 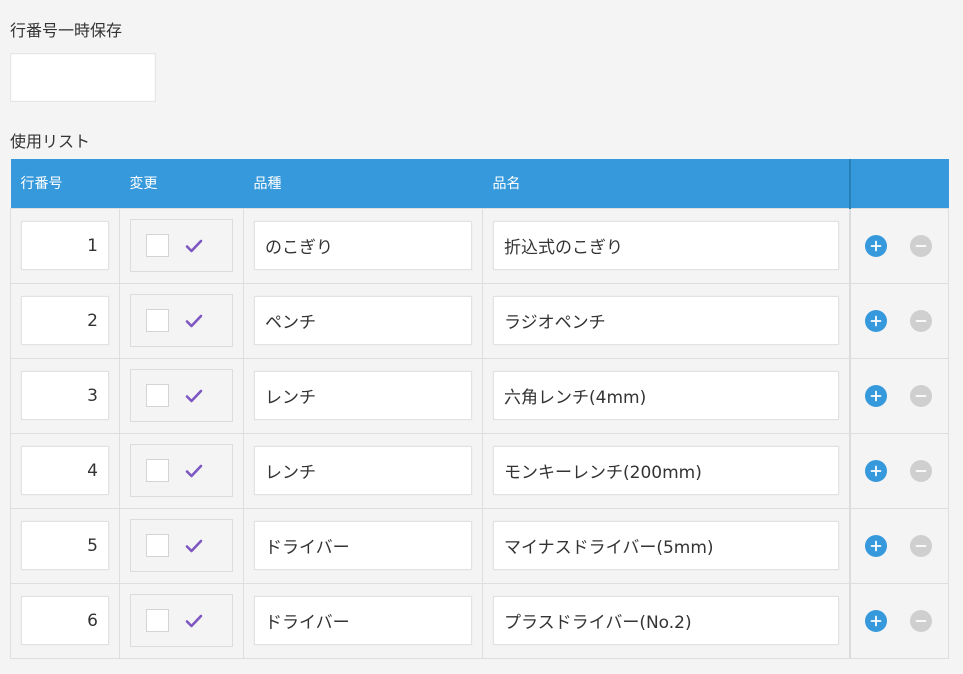 I want to click on col-header-type: 品種, so click(x=363, y=183).